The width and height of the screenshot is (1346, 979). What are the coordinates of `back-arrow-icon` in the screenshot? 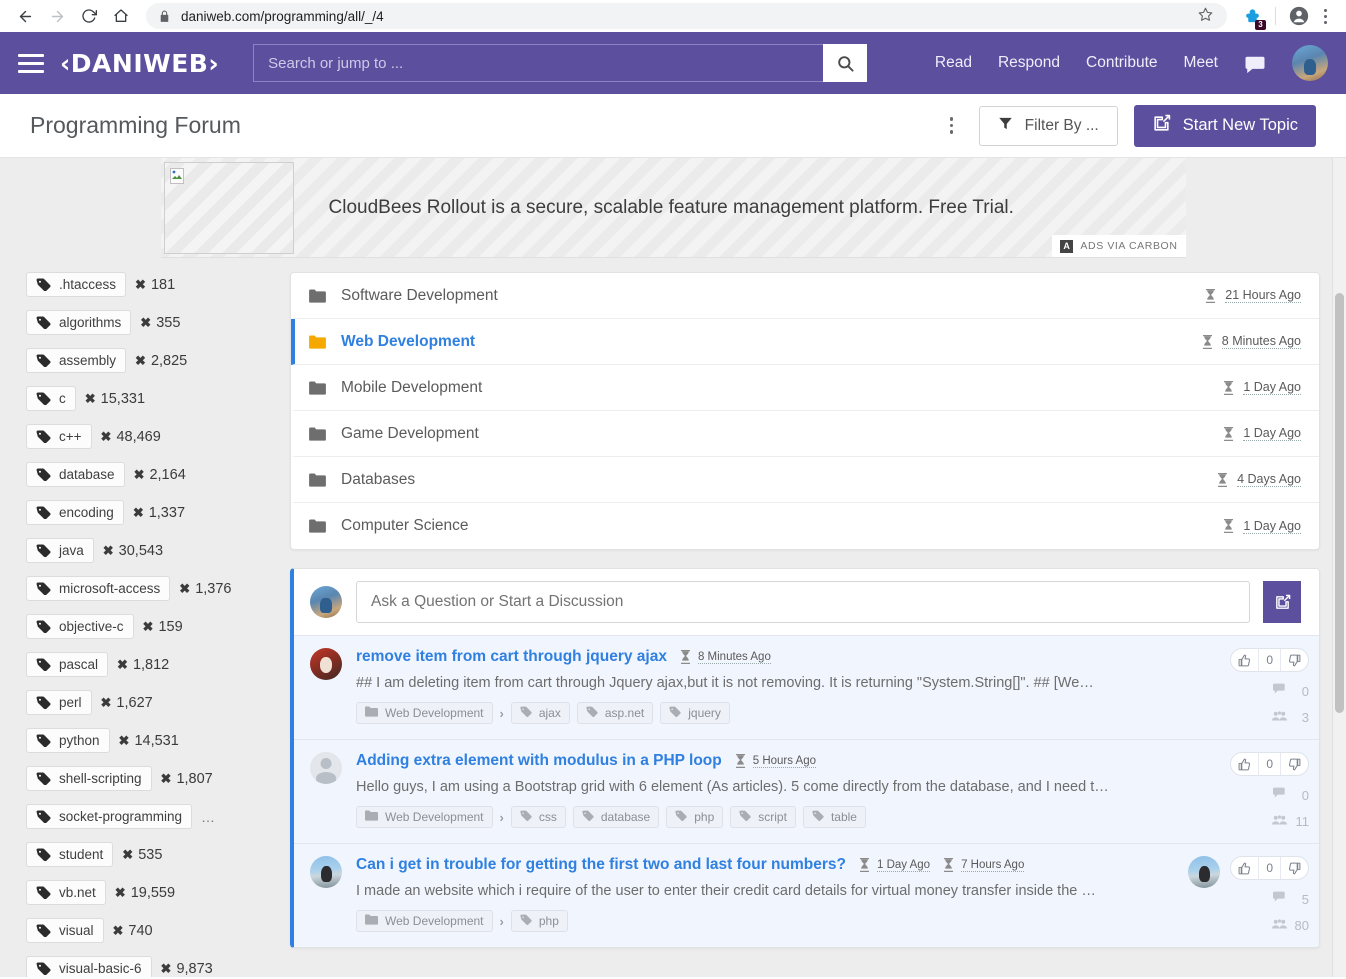 It's located at (25, 16).